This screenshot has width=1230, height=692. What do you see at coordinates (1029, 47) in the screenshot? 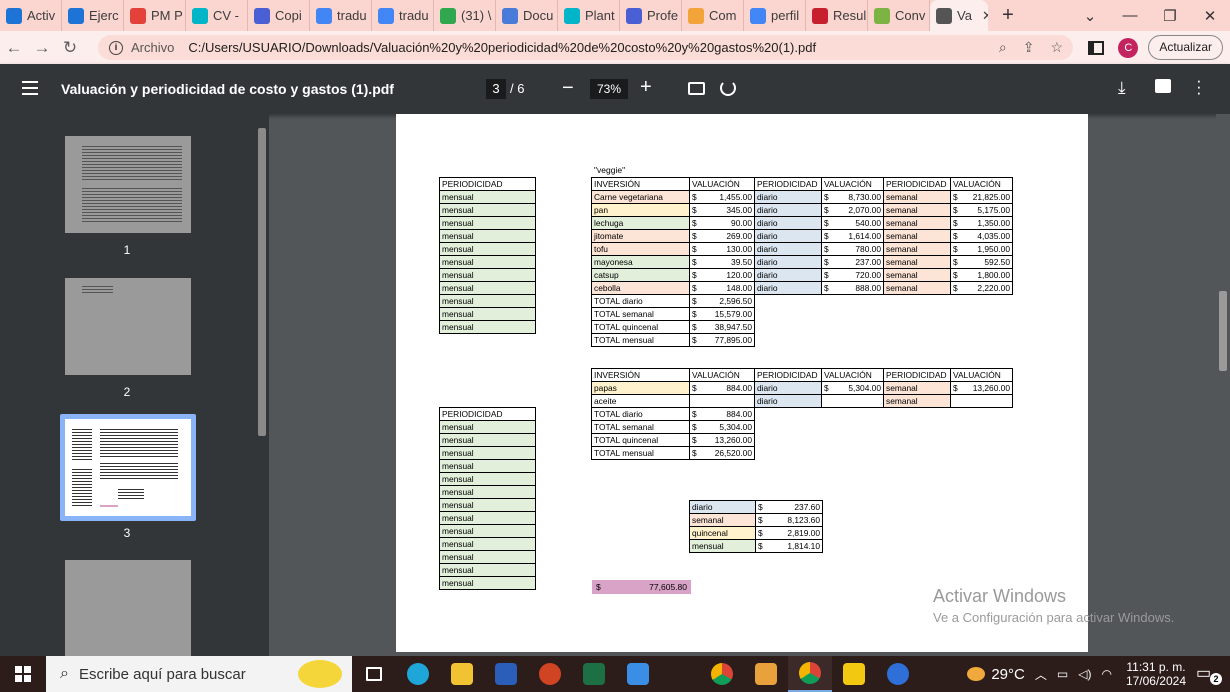
I see `share-icon: ⇪` at bounding box center [1029, 47].